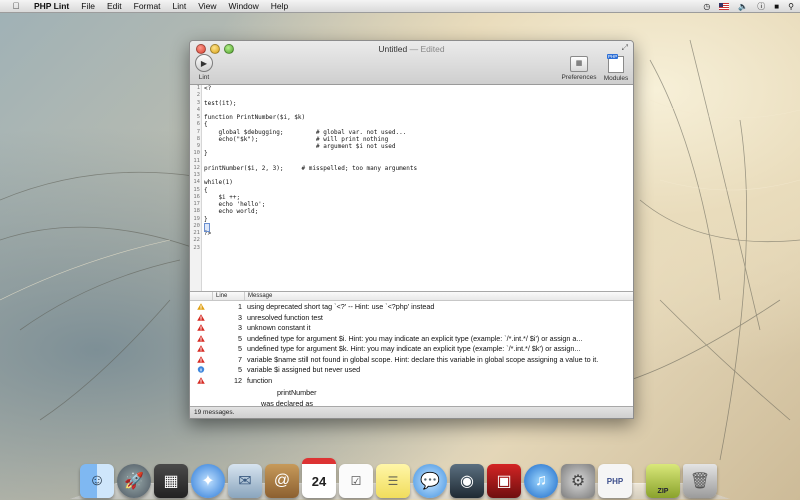 This screenshot has height=500, width=800. What do you see at coordinates (147, 6) in the screenshot?
I see `menu-format: Format` at bounding box center [147, 6].